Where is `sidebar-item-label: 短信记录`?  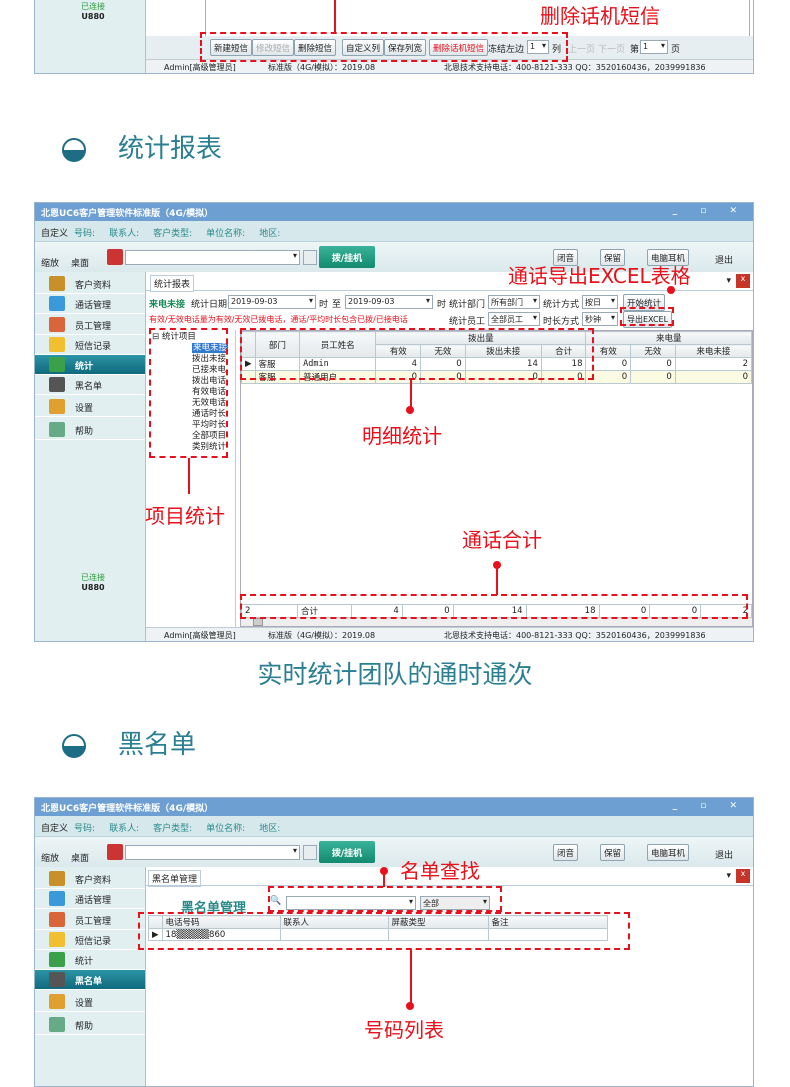
sidebar-item-label: 短信记录 is located at coordinates (93, 942).